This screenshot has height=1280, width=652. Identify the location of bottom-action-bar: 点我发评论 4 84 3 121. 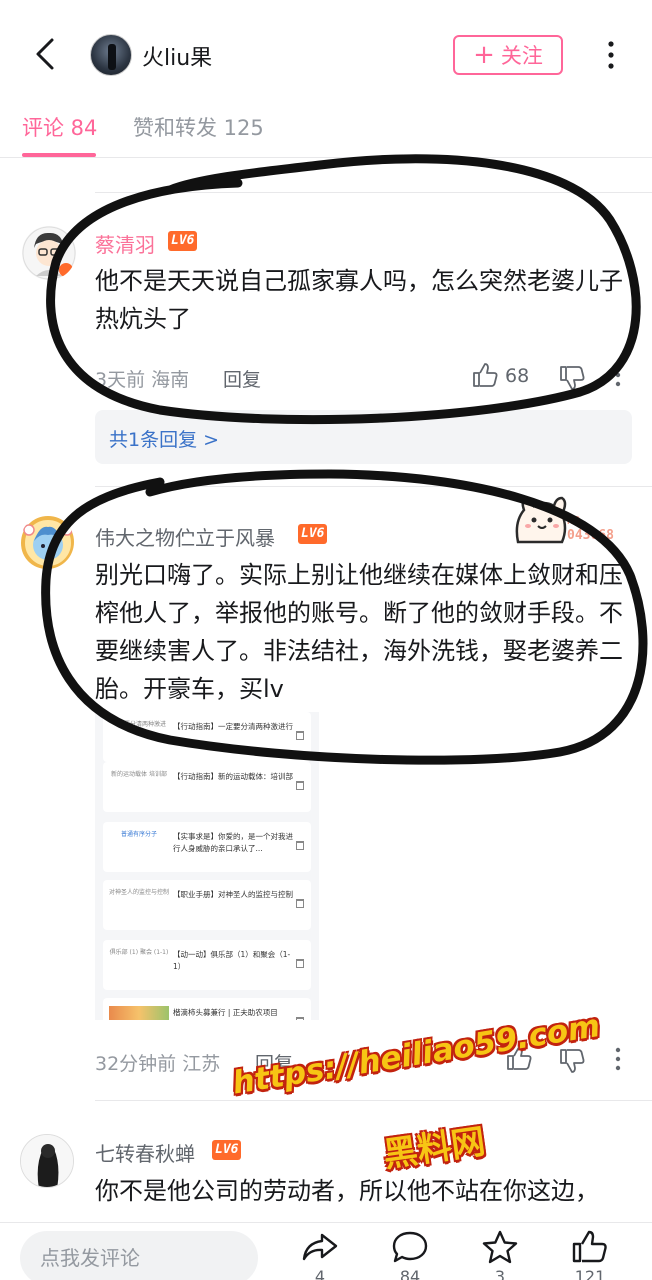
(326, 1251).